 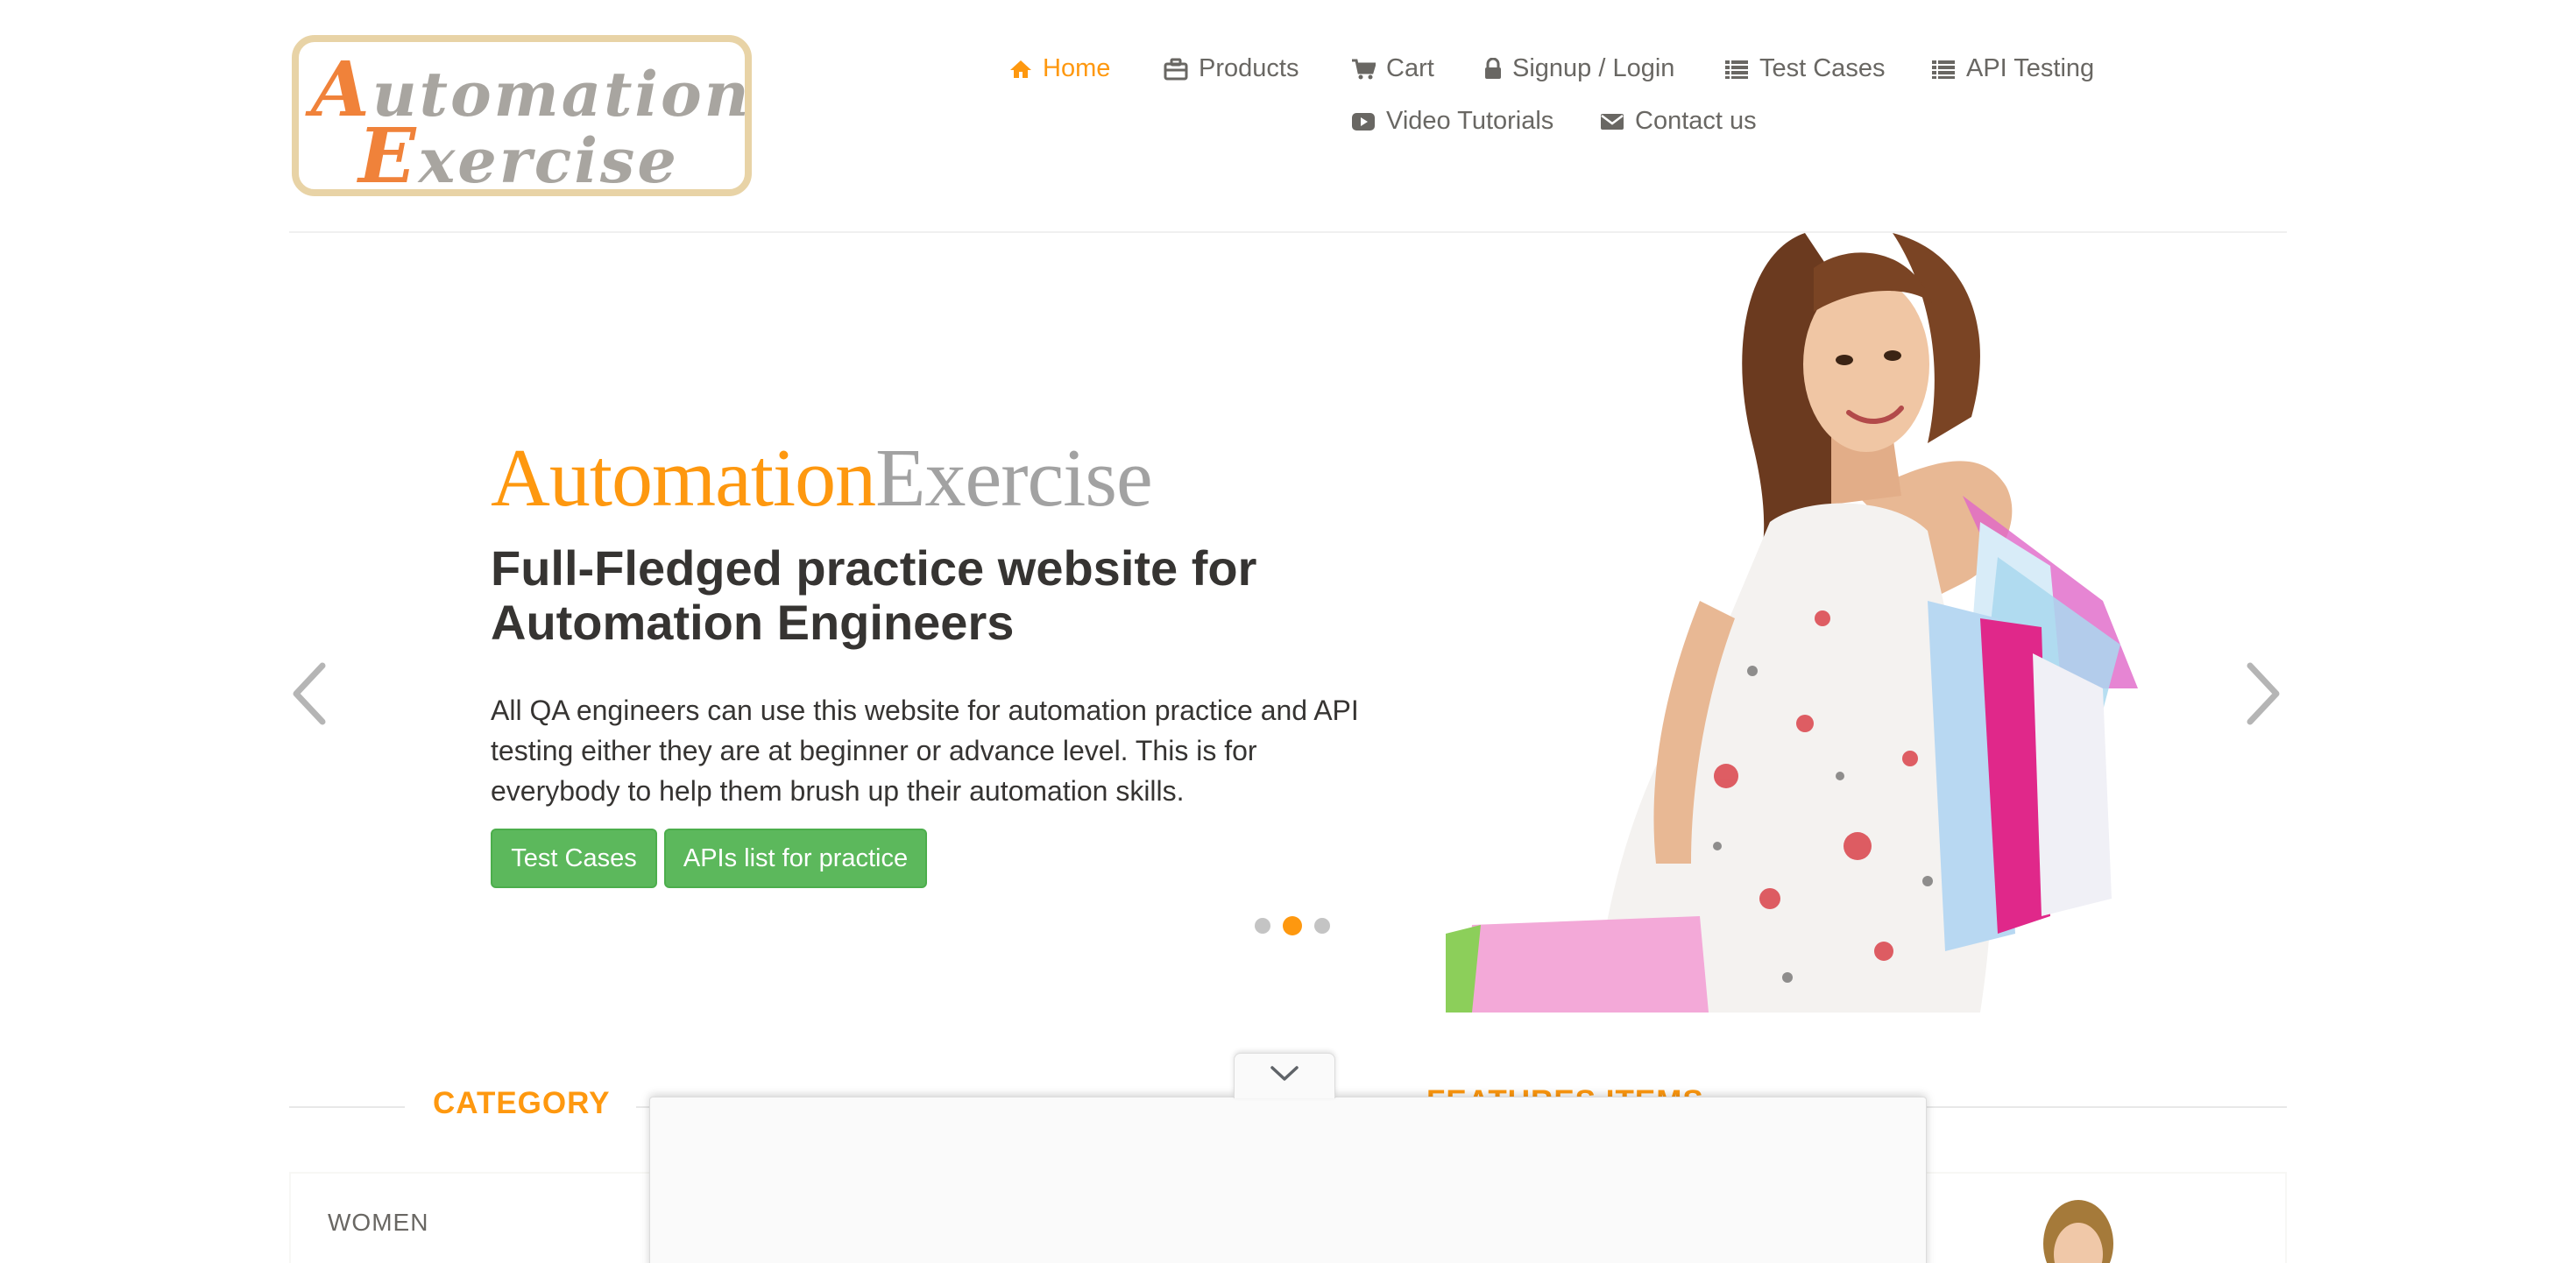 What do you see at coordinates (1612, 122) in the screenshot?
I see `envelope-icon` at bounding box center [1612, 122].